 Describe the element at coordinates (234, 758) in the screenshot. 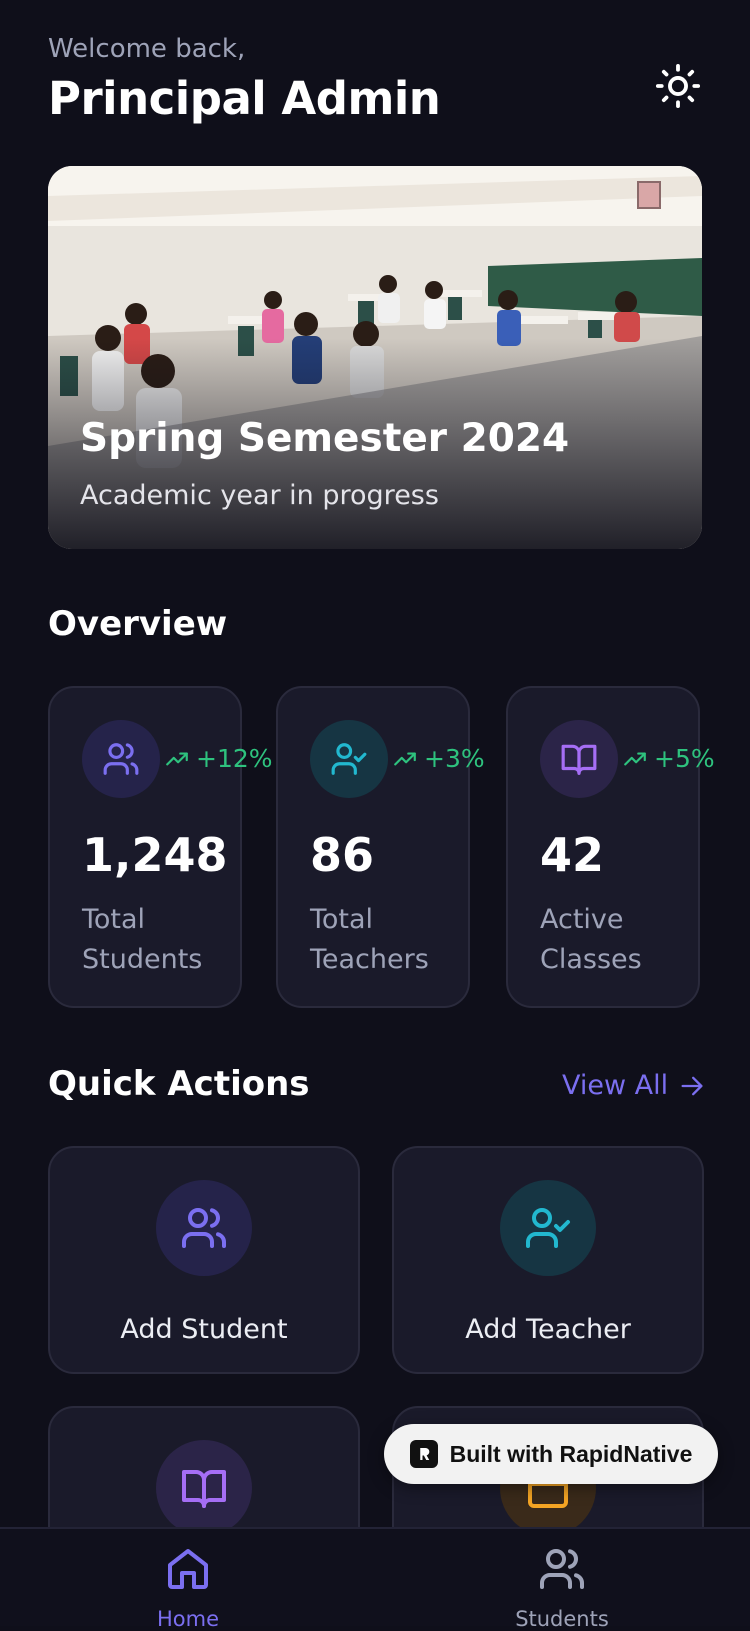

I see `trend-value: +12%` at that location.